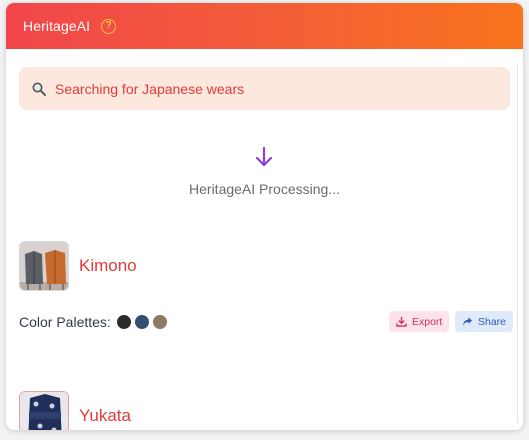 Image resolution: width=529 pixels, height=440 pixels. Describe the element at coordinates (78, 266) in the screenshot. I see `result-item-kimono: Kimono` at that location.